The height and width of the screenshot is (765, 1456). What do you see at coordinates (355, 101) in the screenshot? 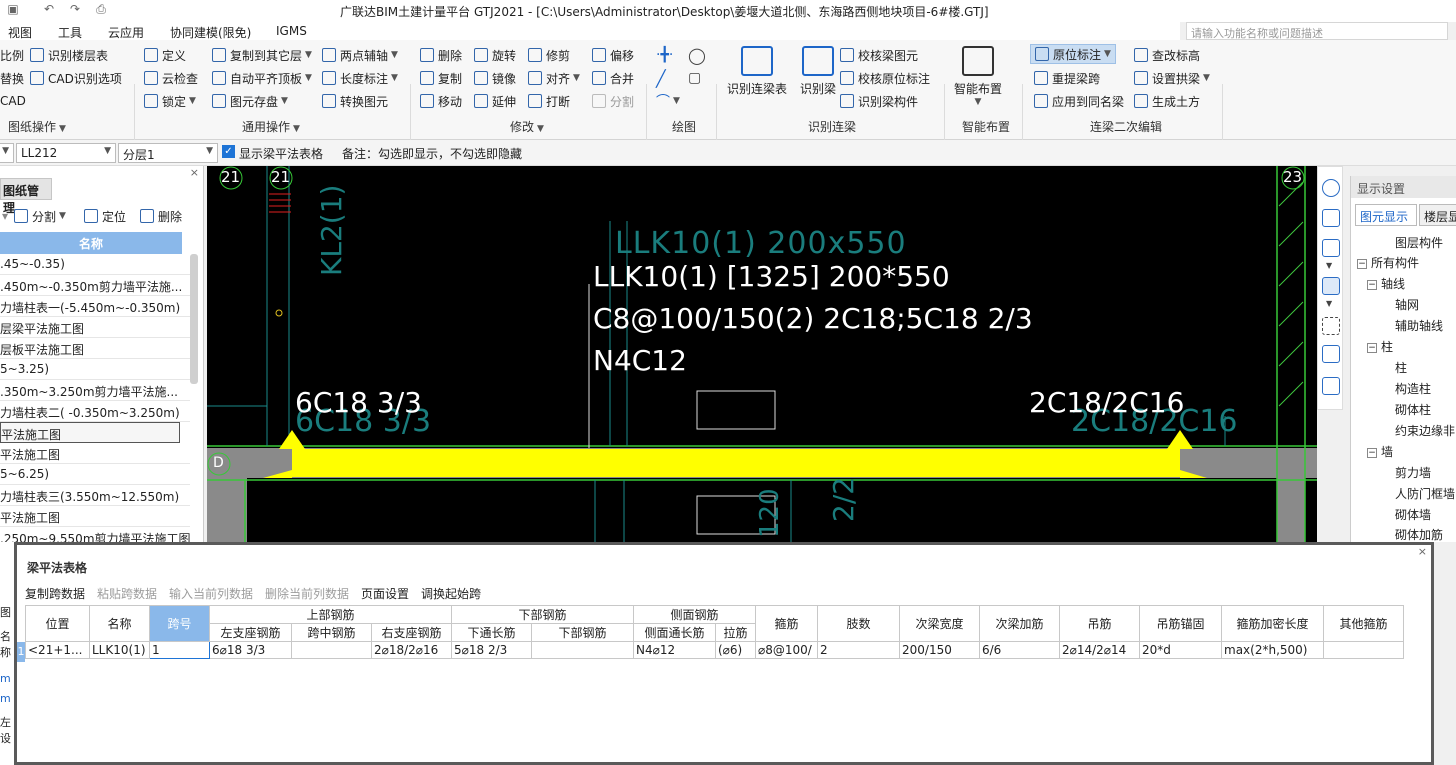
I see `convert-element-button: 转换图元` at bounding box center [355, 101].